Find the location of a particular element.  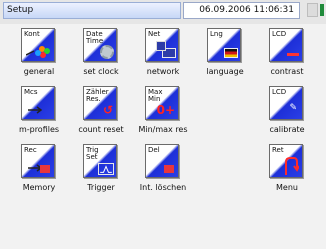

return-menu-icon: Ret is located at coordinates (286, 161).